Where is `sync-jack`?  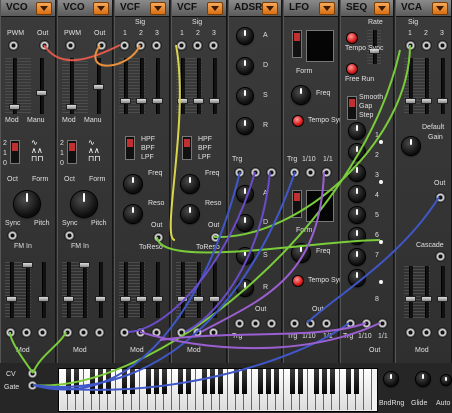 sync-jack is located at coordinates (12, 235).